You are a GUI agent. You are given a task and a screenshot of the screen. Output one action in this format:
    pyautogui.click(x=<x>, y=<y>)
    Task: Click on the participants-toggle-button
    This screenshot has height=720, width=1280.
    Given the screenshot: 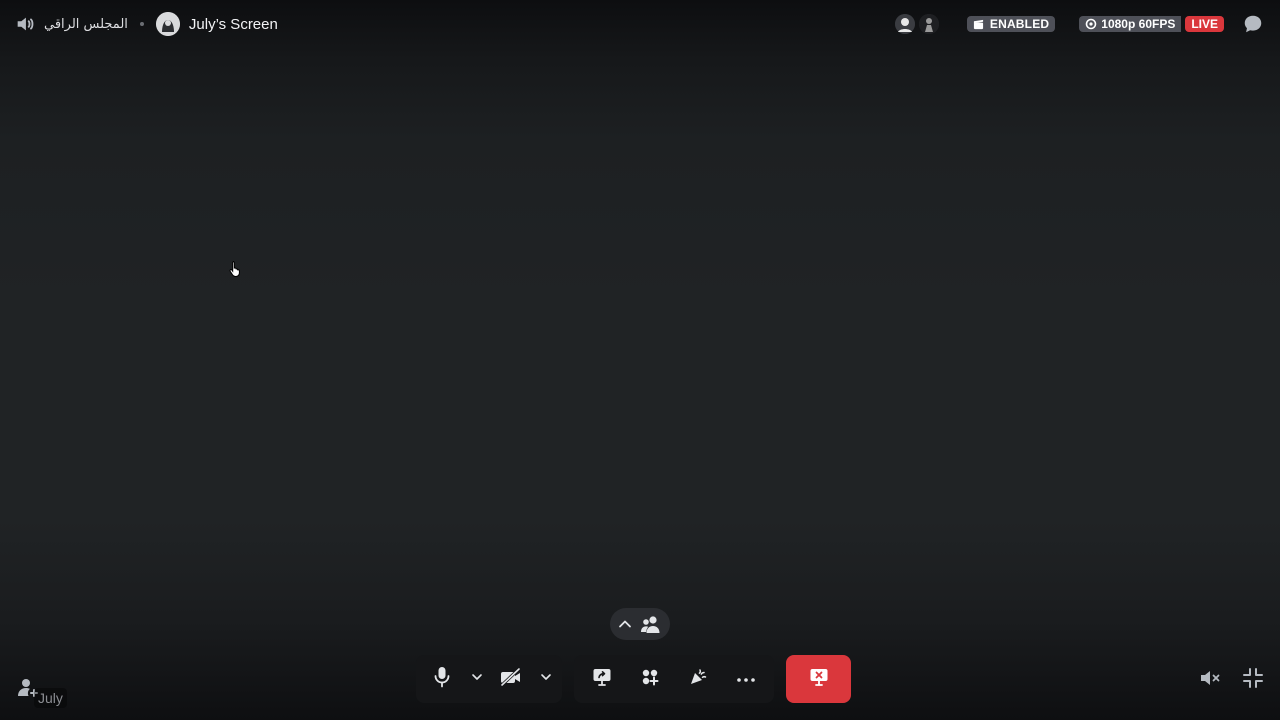 What is the action you would take?
    pyautogui.click(x=640, y=624)
    